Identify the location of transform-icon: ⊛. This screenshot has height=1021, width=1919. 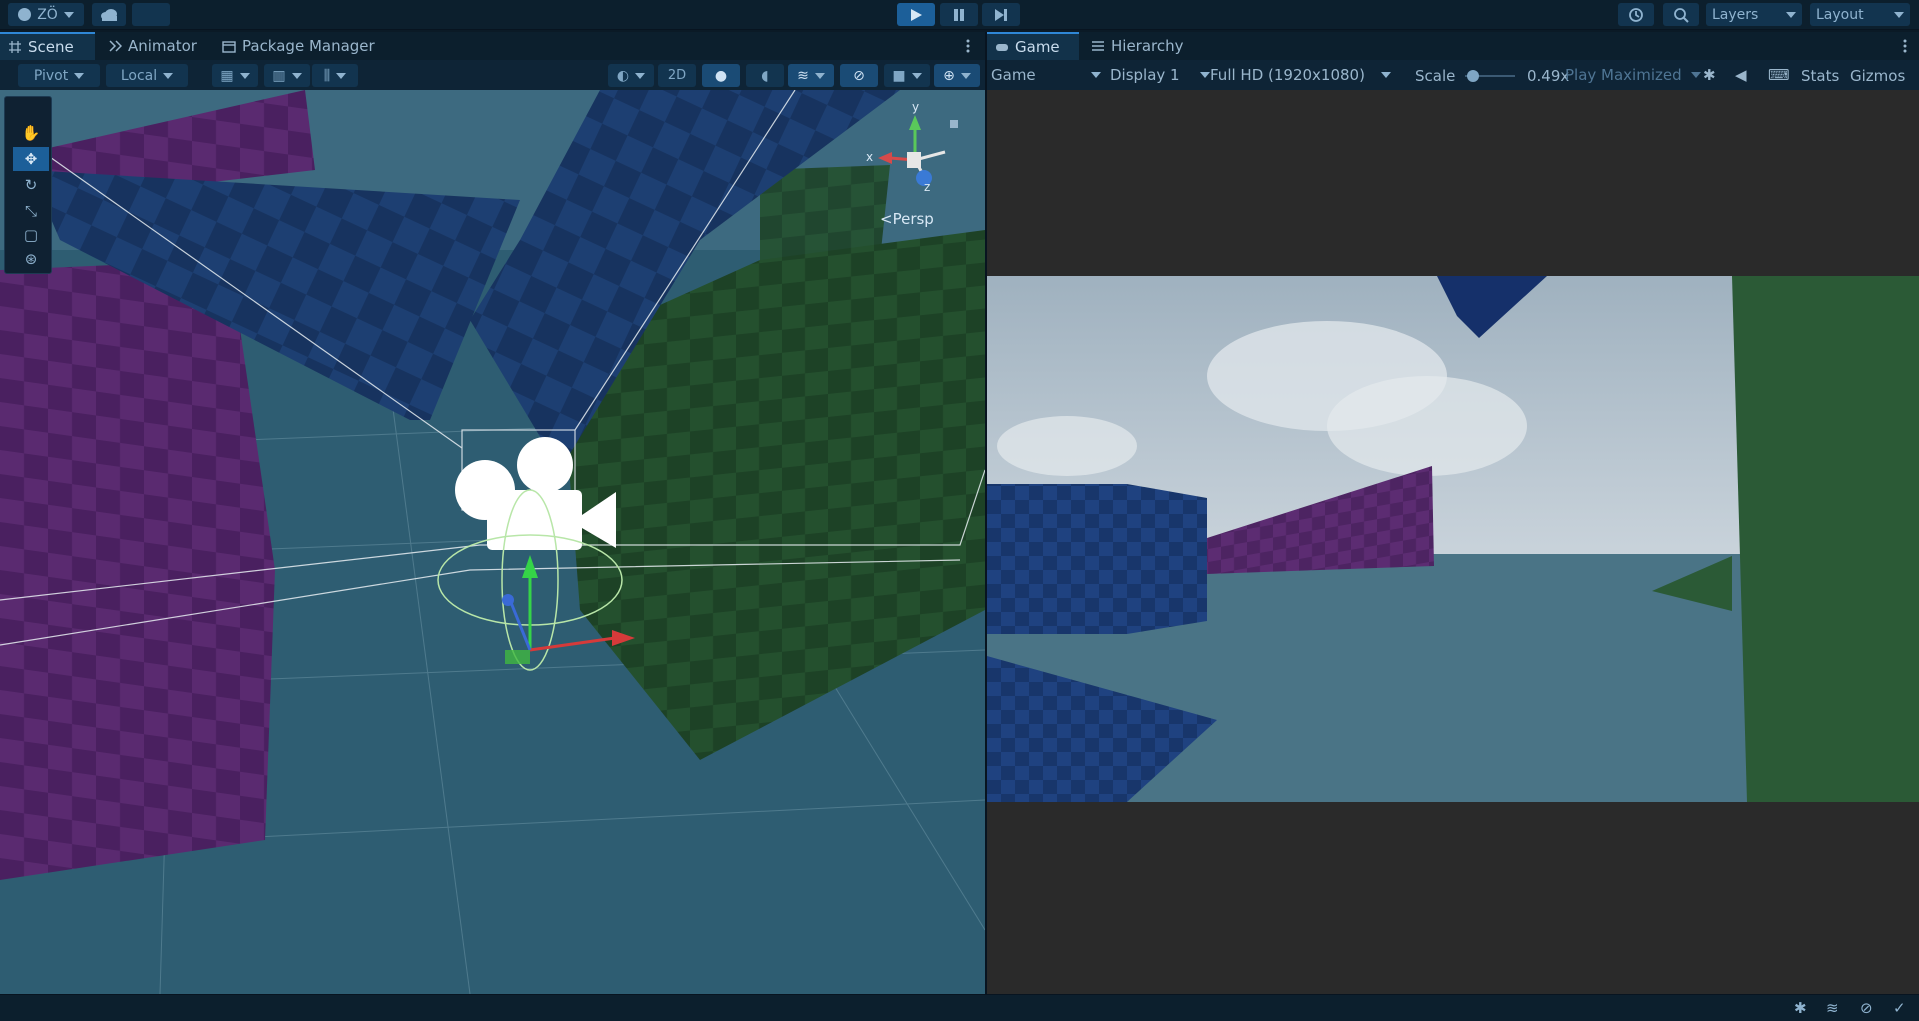
(31, 259).